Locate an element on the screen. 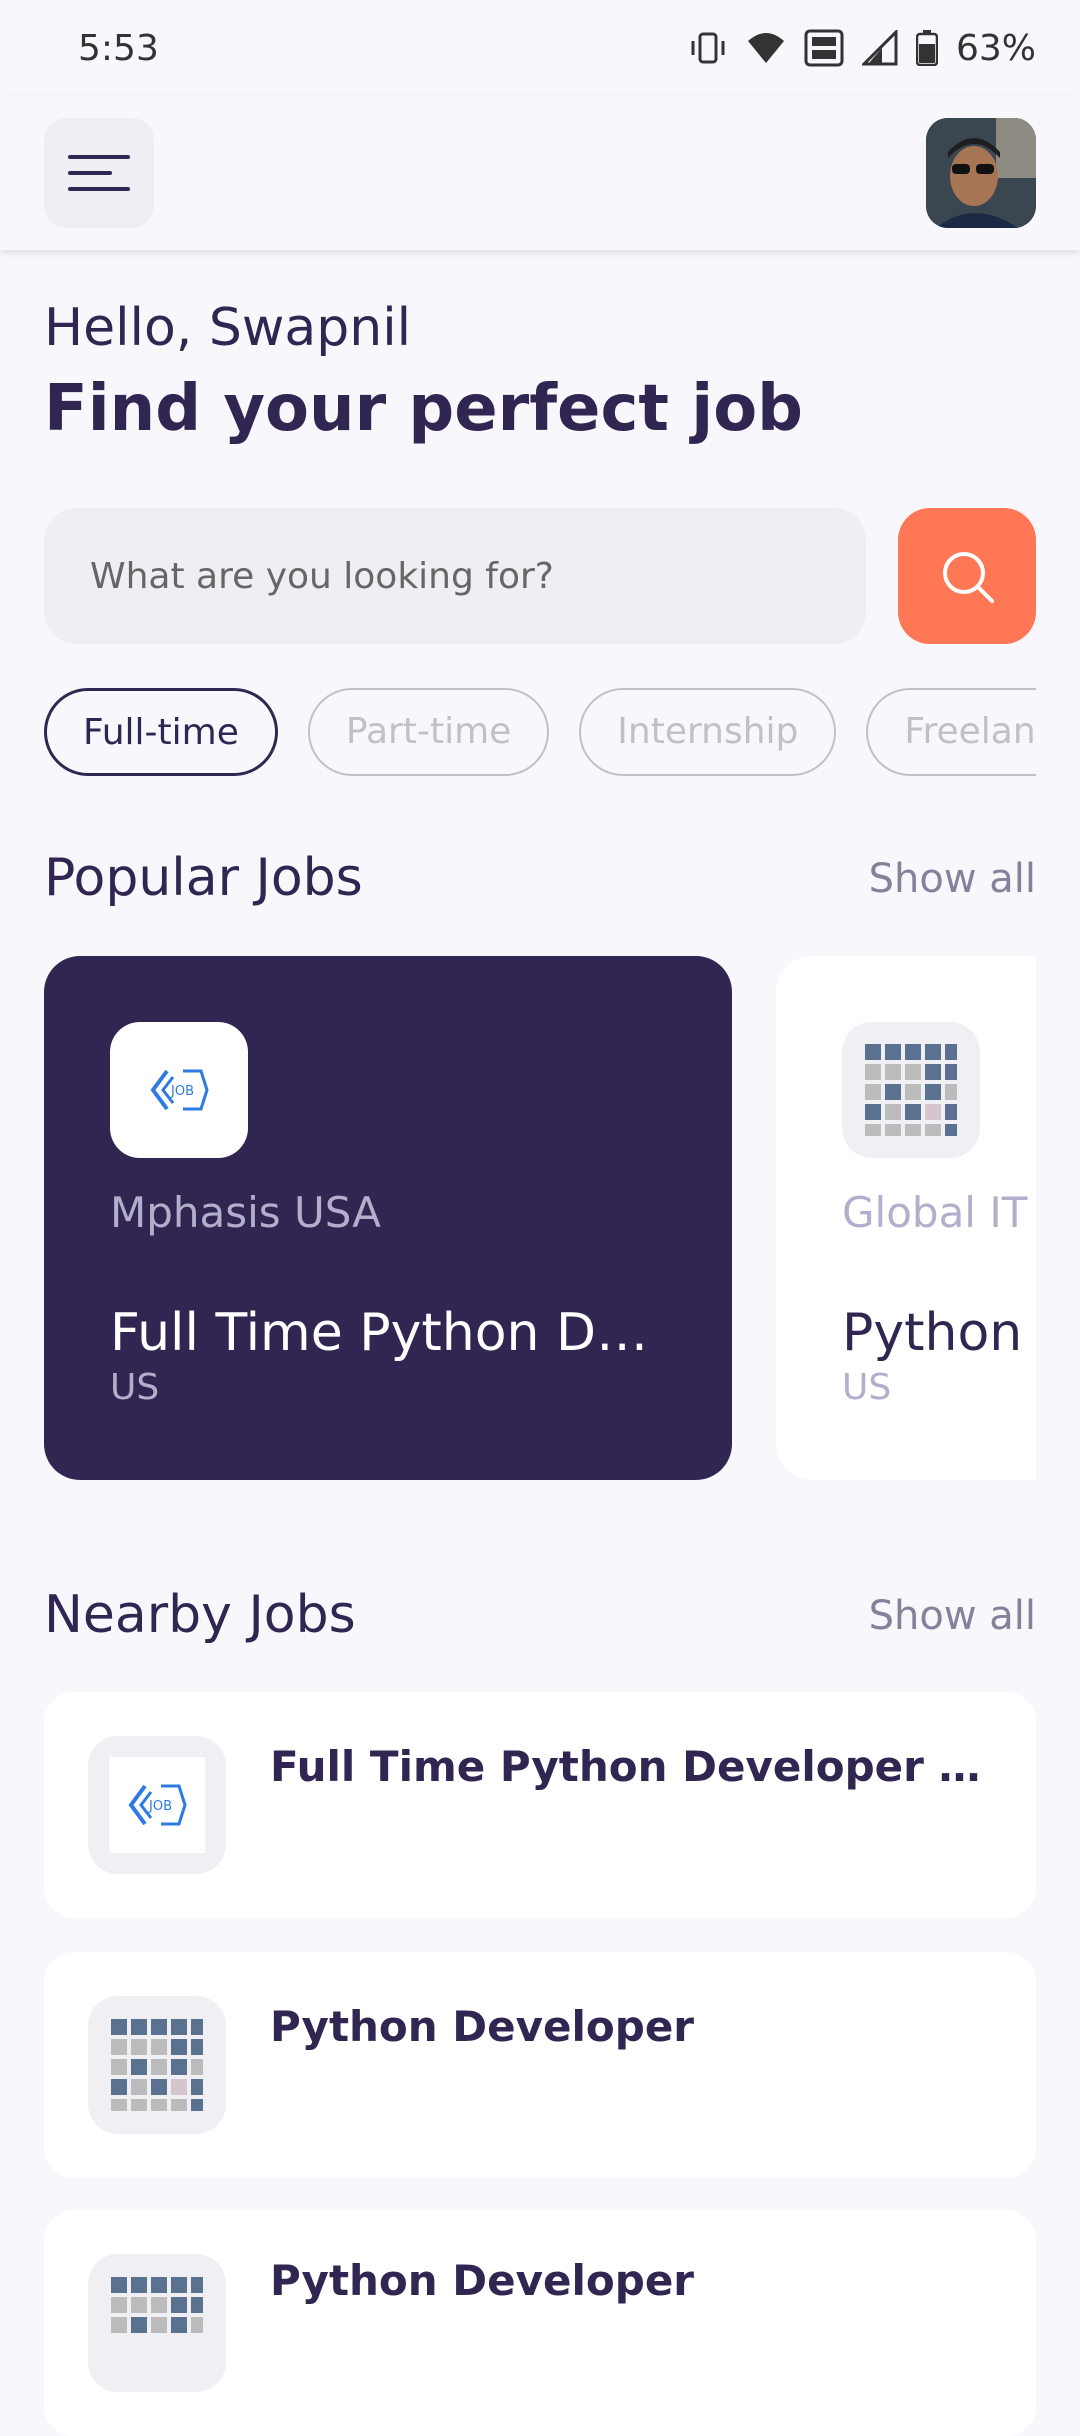 The width and height of the screenshot is (1080, 2436). greeting-text: Hello, Swapnil is located at coordinates (228, 328).